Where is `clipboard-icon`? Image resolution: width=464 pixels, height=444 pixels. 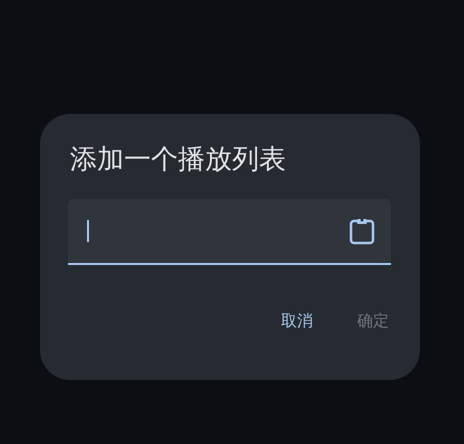 clipboard-icon is located at coordinates (362, 231).